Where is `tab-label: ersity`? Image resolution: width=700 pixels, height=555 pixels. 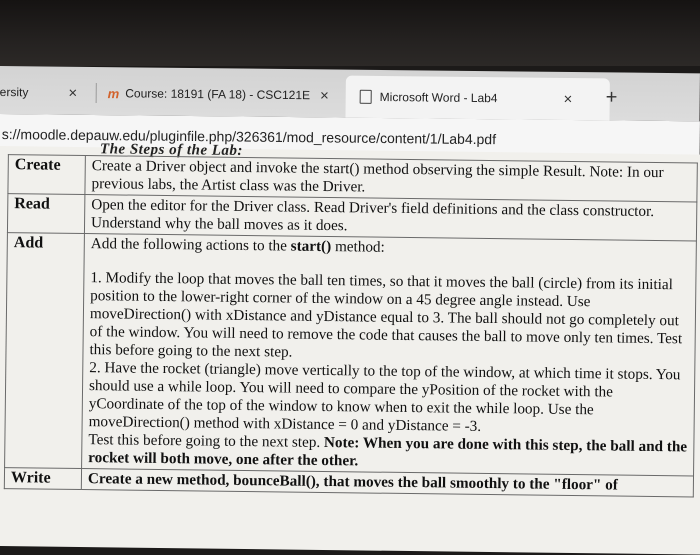
tab-label: ersity is located at coordinates (14, 92).